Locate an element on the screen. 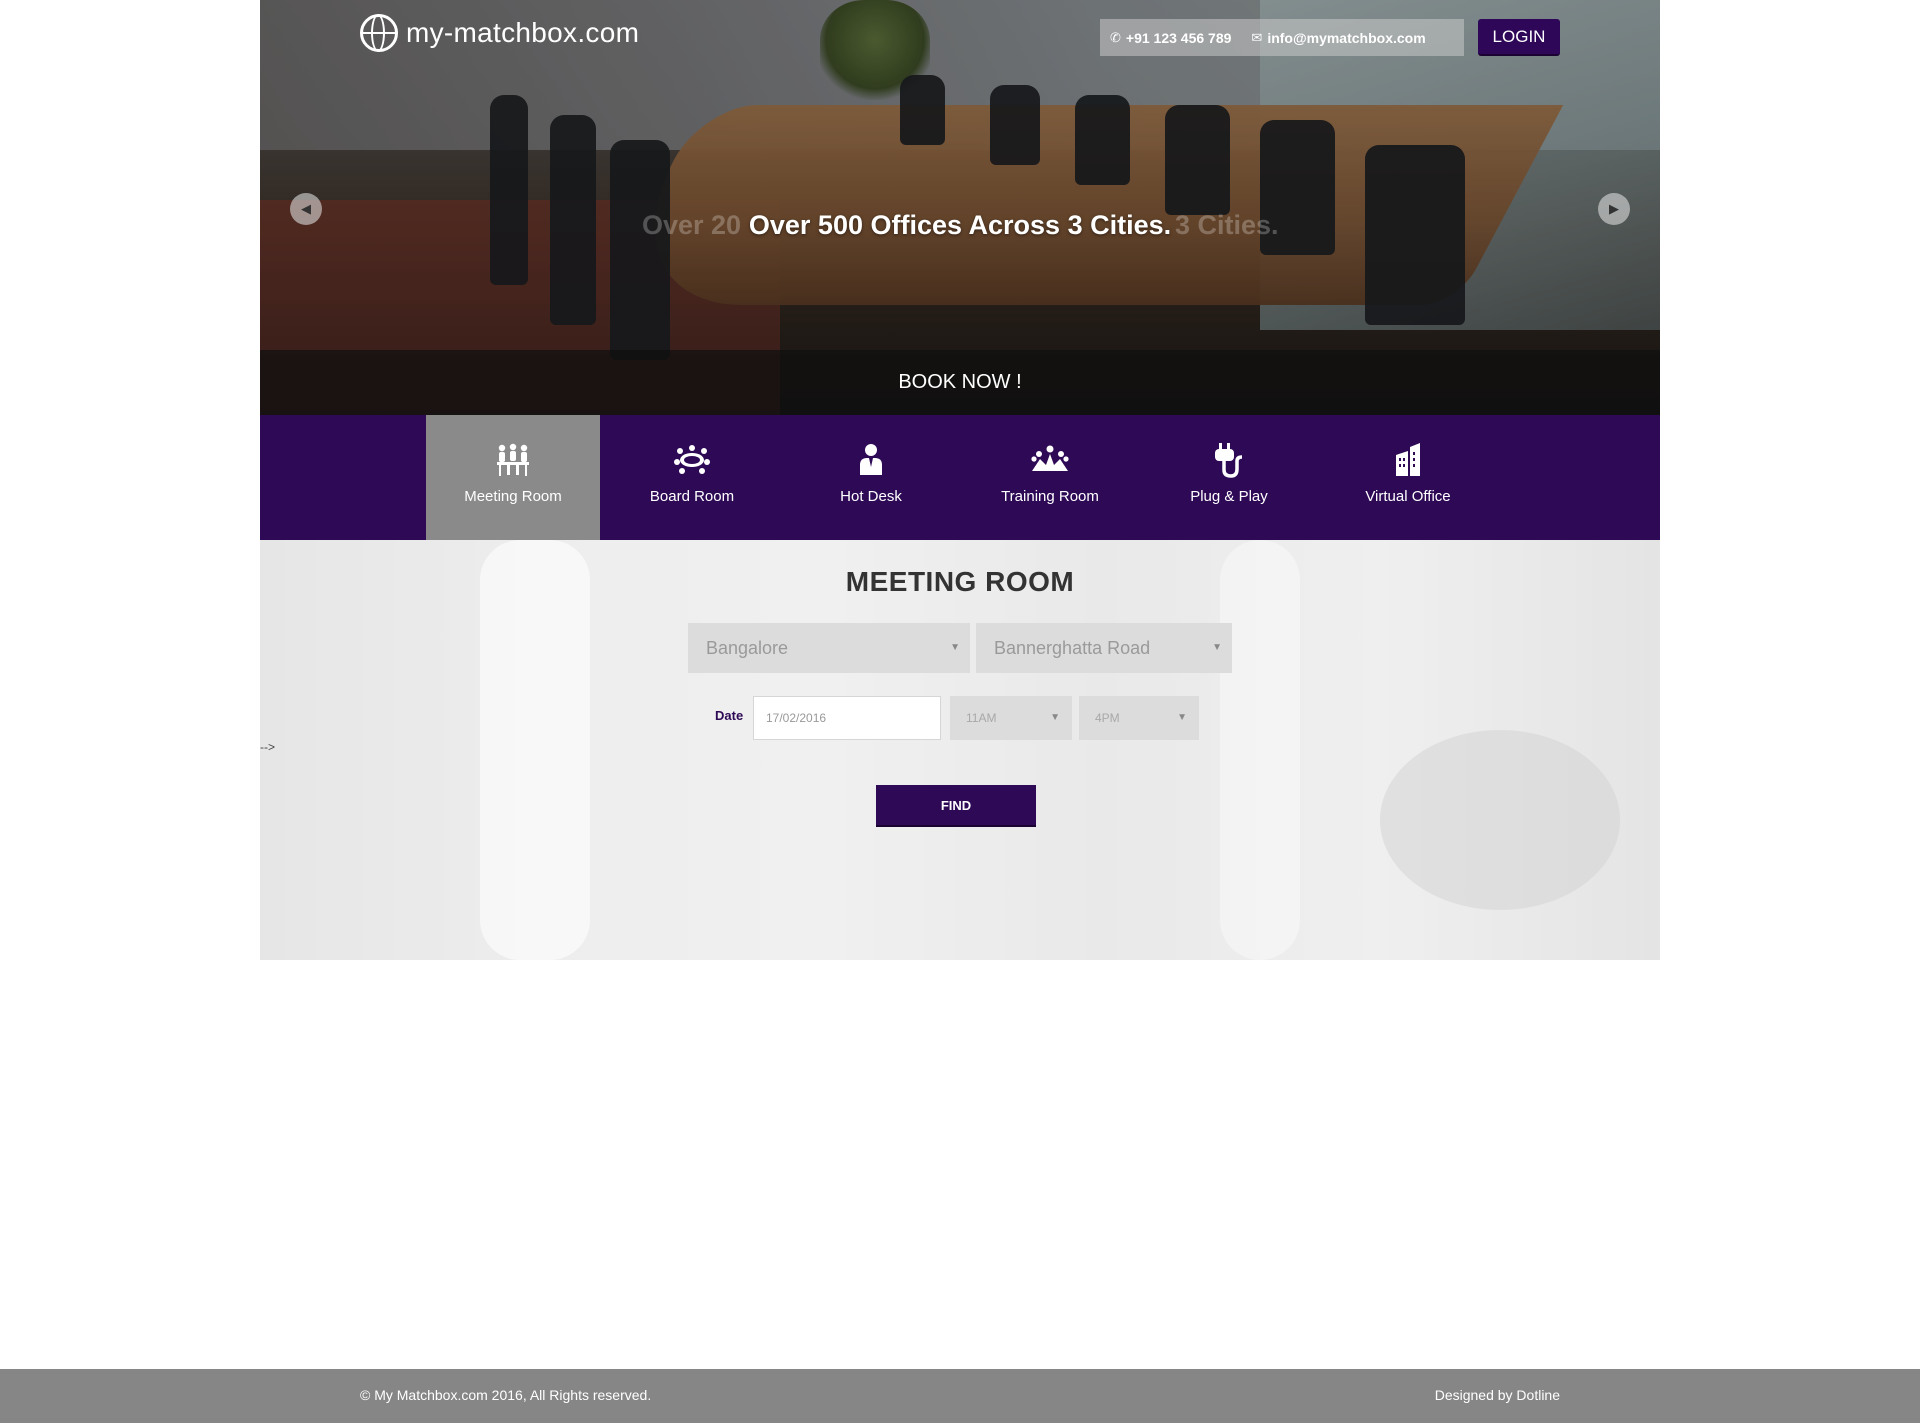 The image size is (1920, 1423). to-time-value: 4PM is located at coordinates (1107, 718).